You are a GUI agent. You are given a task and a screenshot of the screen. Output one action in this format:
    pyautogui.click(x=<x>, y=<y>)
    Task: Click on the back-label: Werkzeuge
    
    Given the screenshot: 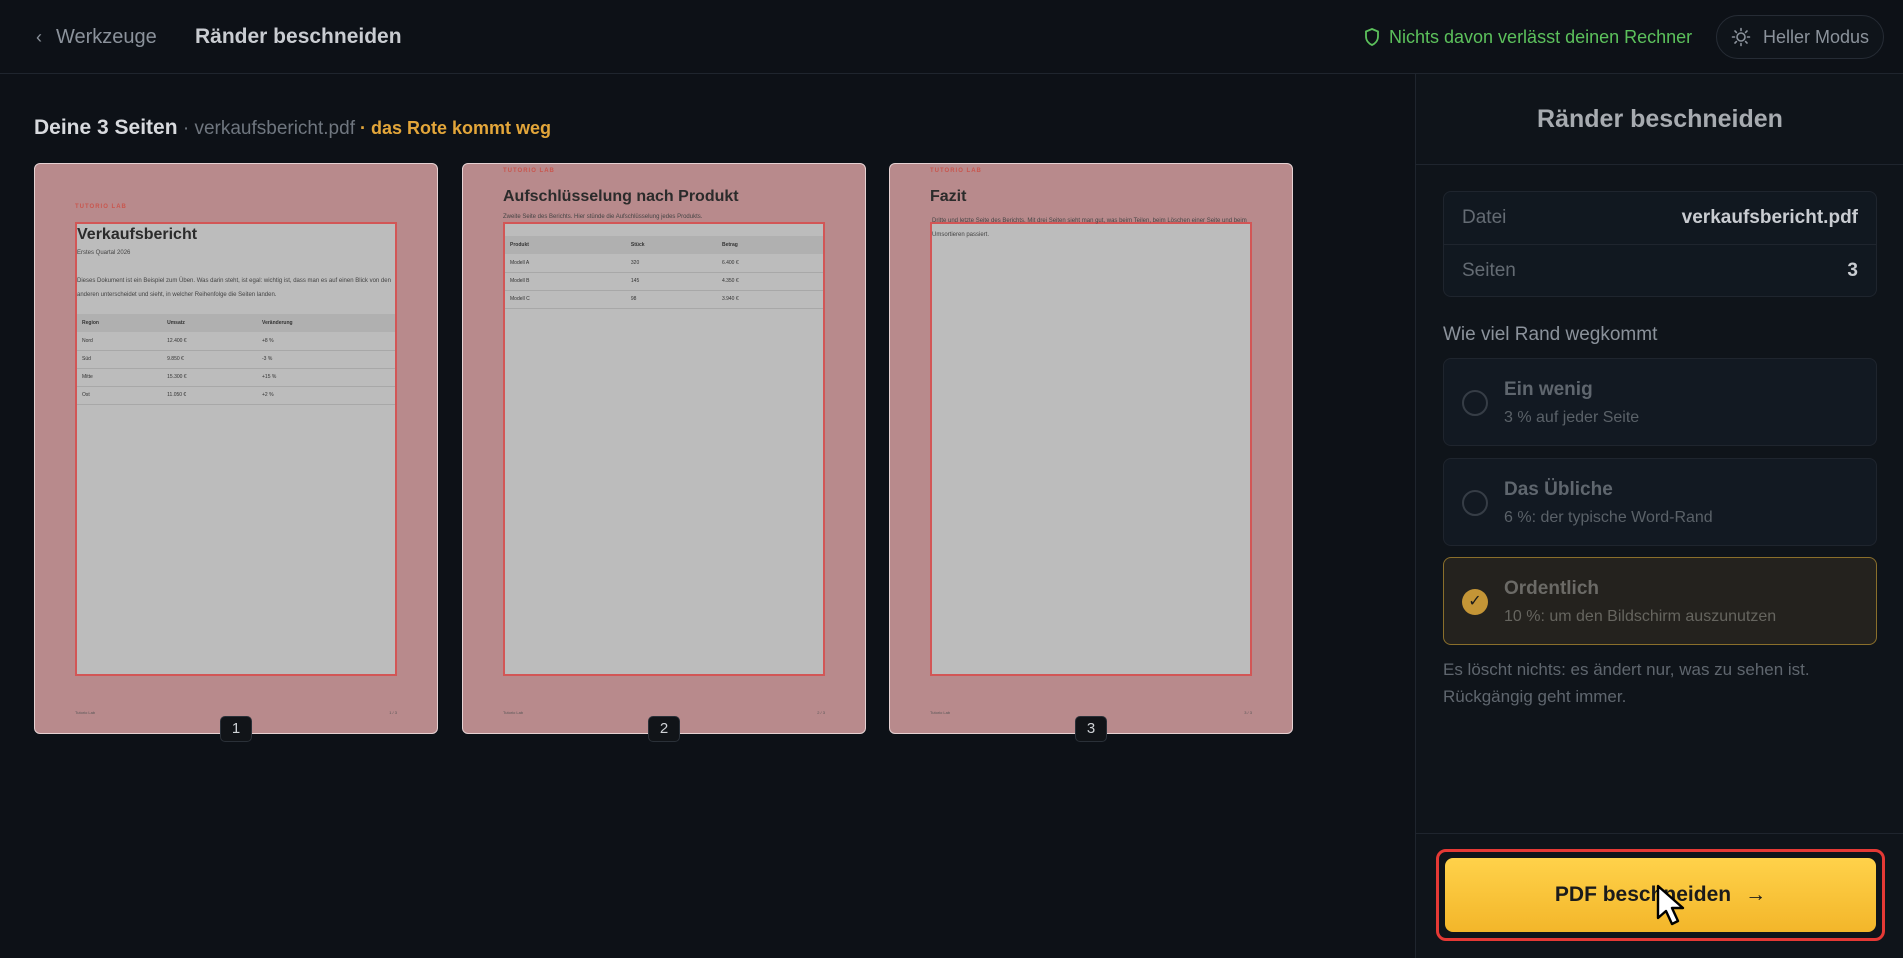 What is the action you would take?
    pyautogui.click(x=106, y=36)
    